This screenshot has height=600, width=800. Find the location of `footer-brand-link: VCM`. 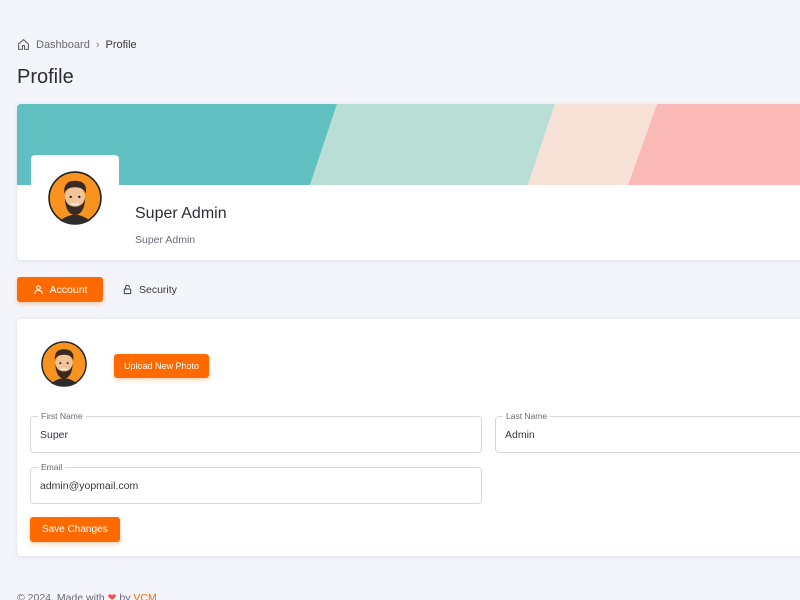

footer-brand-link: VCM is located at coordinates (144, 596).